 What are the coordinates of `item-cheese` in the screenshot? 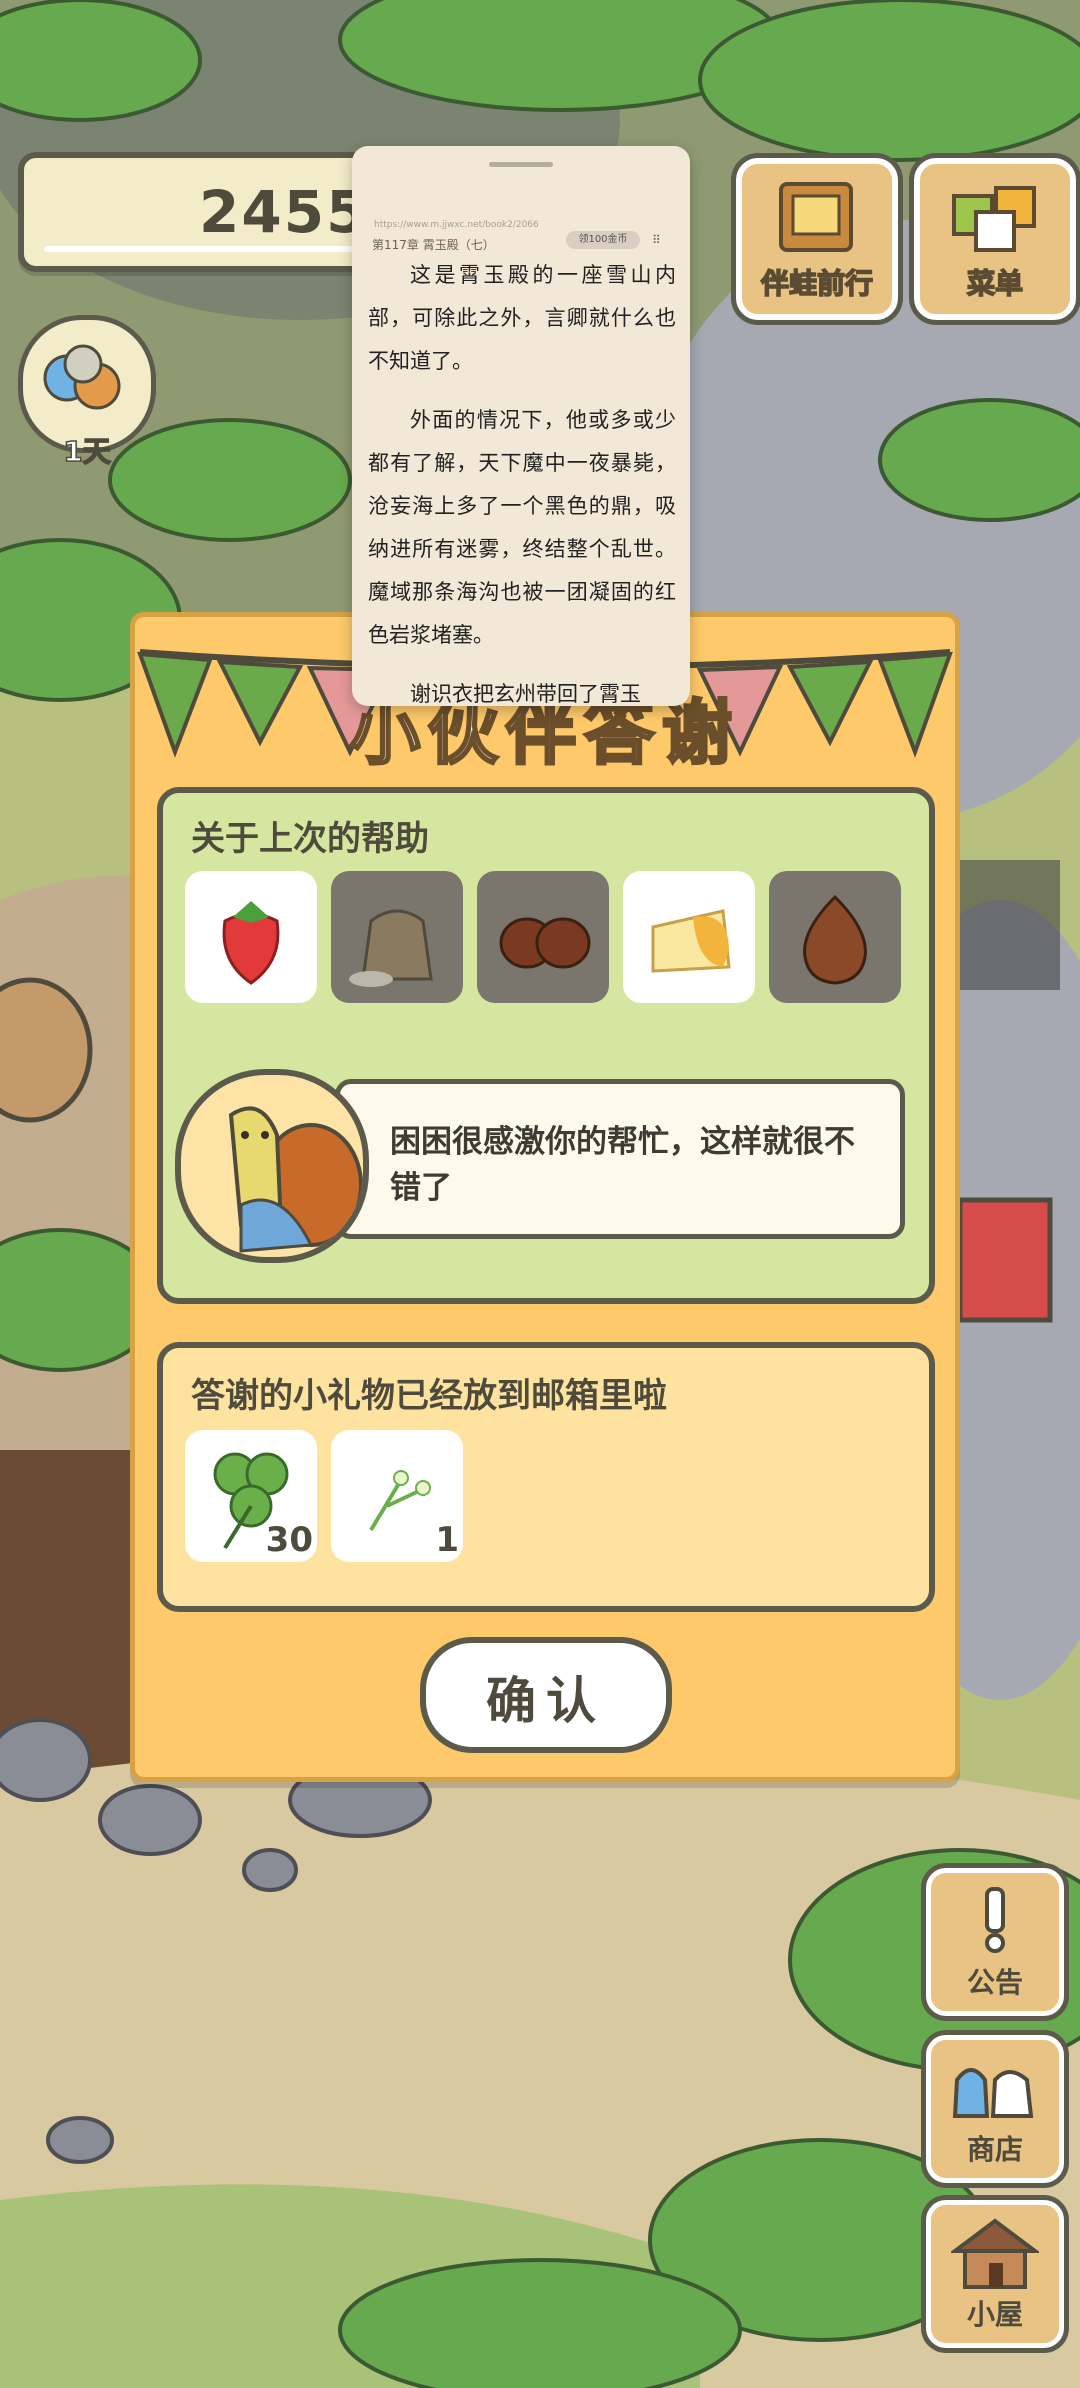 It's located at (689, 937).